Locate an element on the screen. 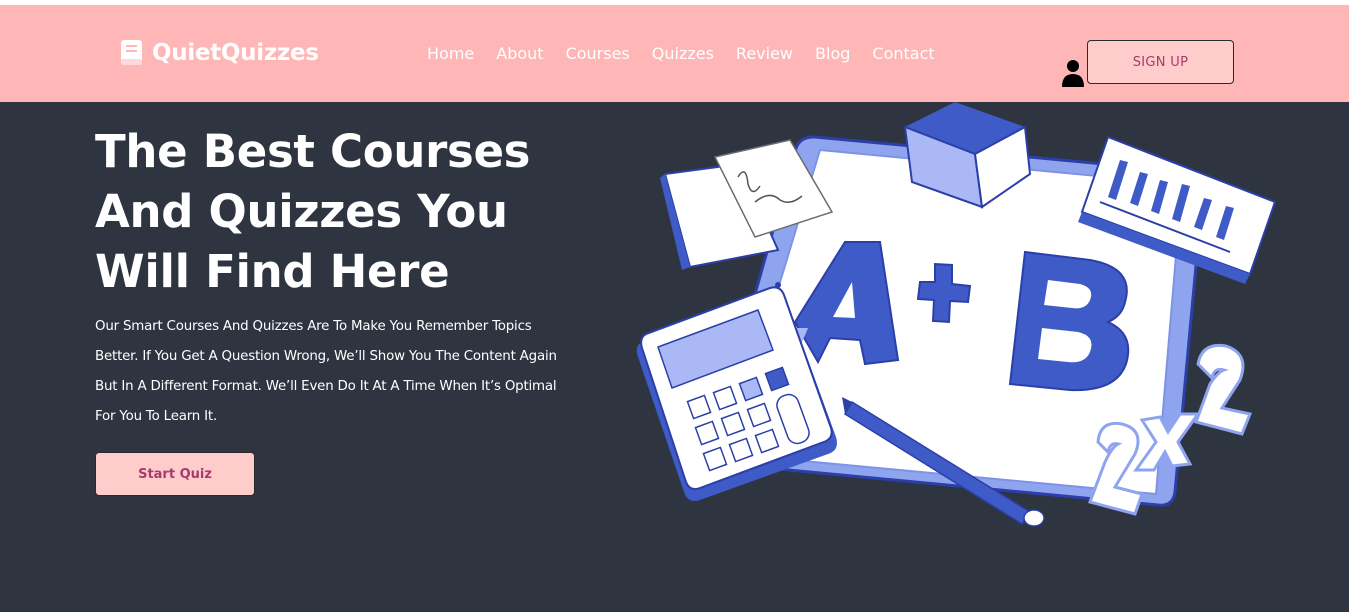 The width and height of the screenshot is (1349, 612). nav-courses: Courses is located at coordinates (598, 53).